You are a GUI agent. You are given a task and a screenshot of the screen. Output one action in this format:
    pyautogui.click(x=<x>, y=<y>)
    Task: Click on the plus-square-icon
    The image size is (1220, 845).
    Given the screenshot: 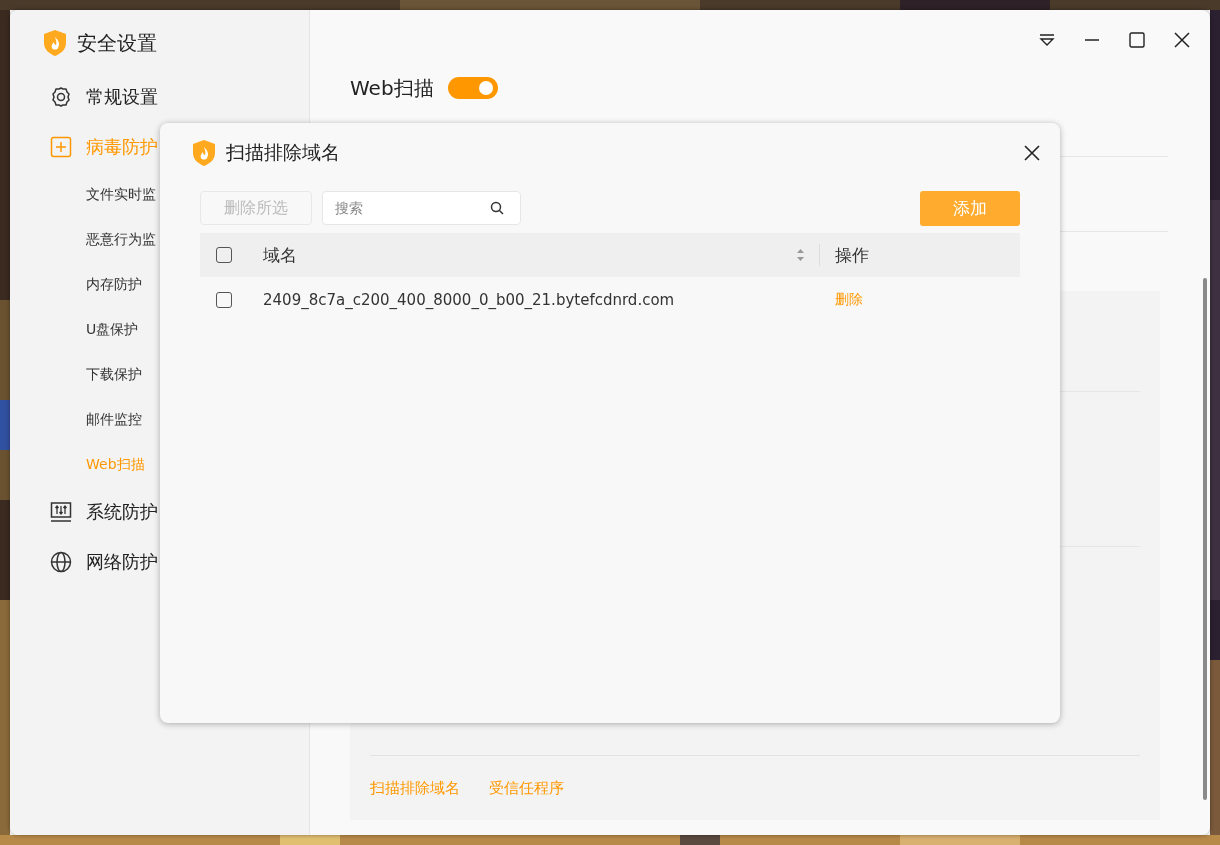 What is the action you would take?
    pyautogui.click(x=61, y=147)
    